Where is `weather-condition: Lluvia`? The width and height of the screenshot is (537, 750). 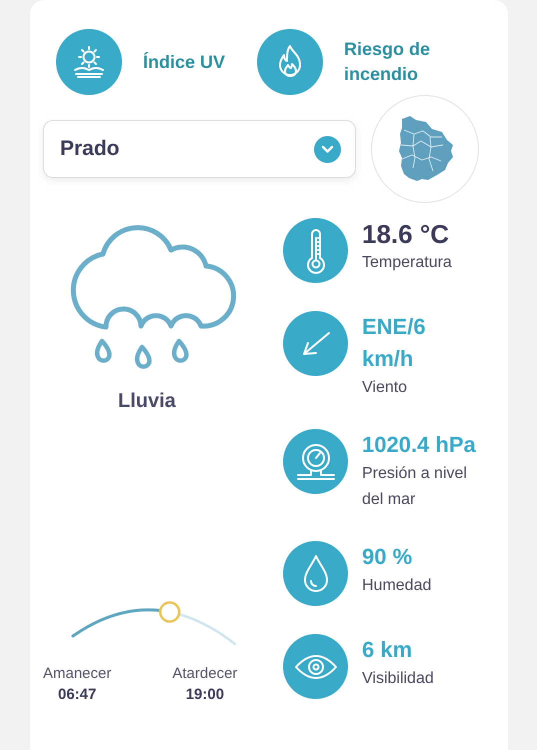 weather-condition: Lluvia is located at coordinates (147, 401).